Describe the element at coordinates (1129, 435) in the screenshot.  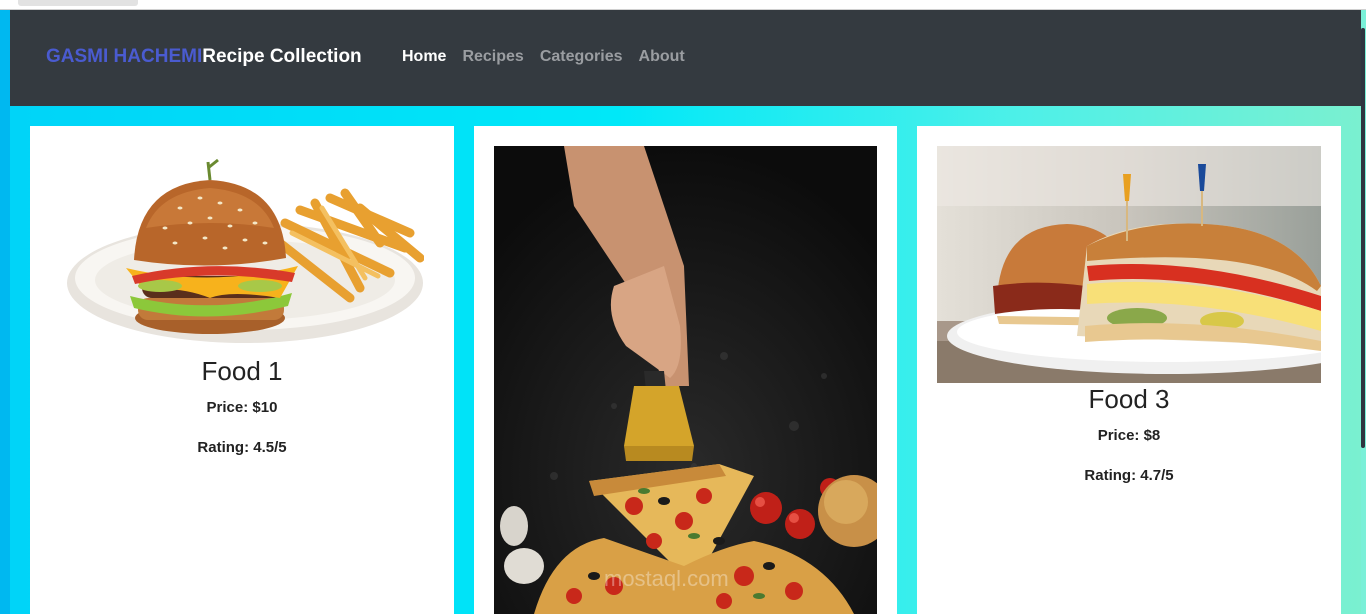
I see `card-price: Price: $8` at that location.